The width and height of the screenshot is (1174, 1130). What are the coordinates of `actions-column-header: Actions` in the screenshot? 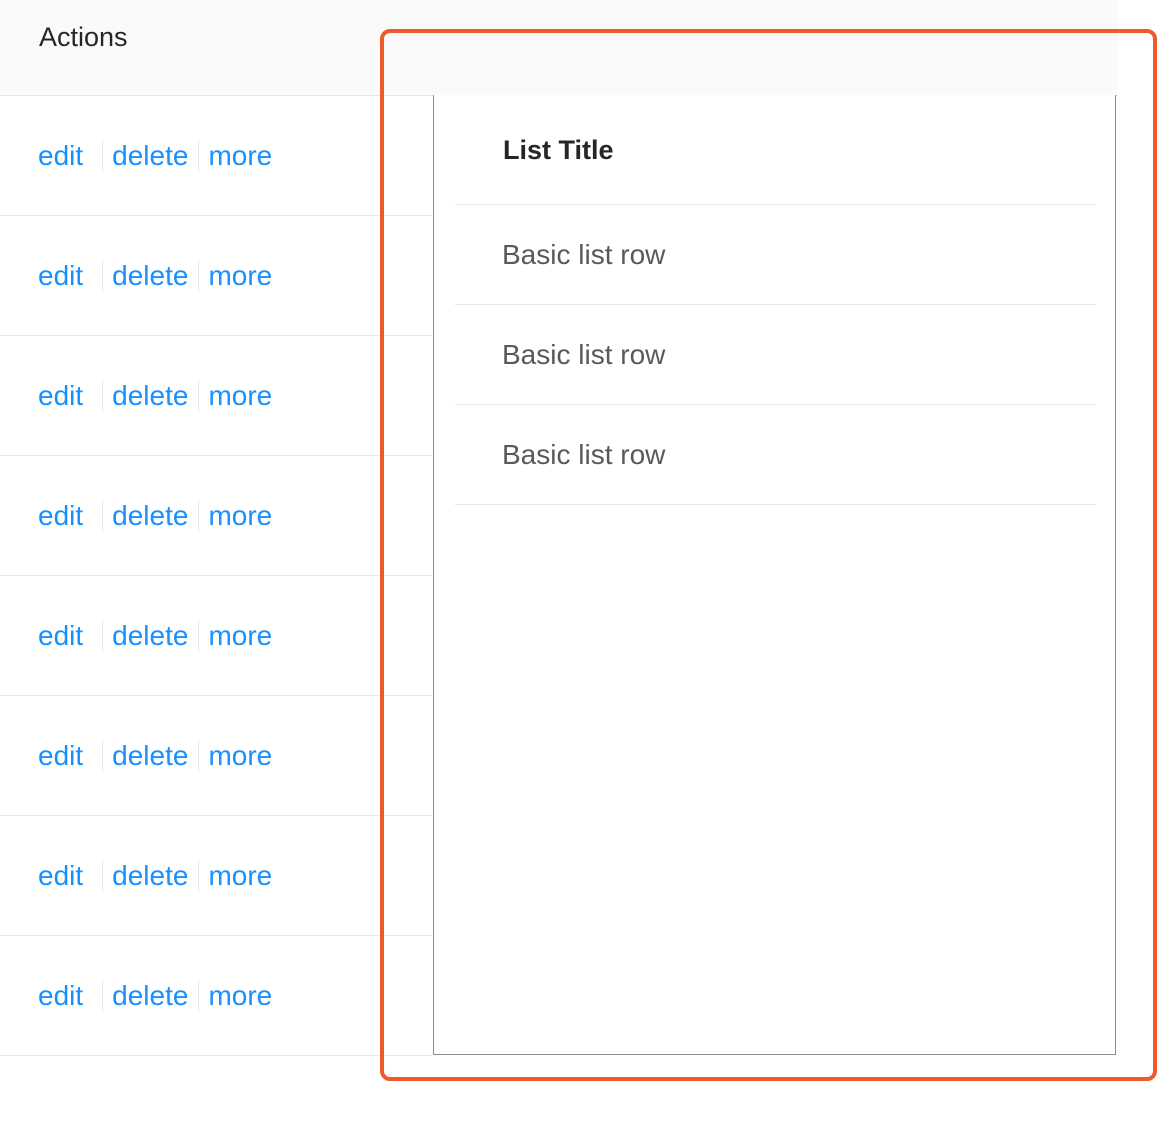 It's located at (83, 37).